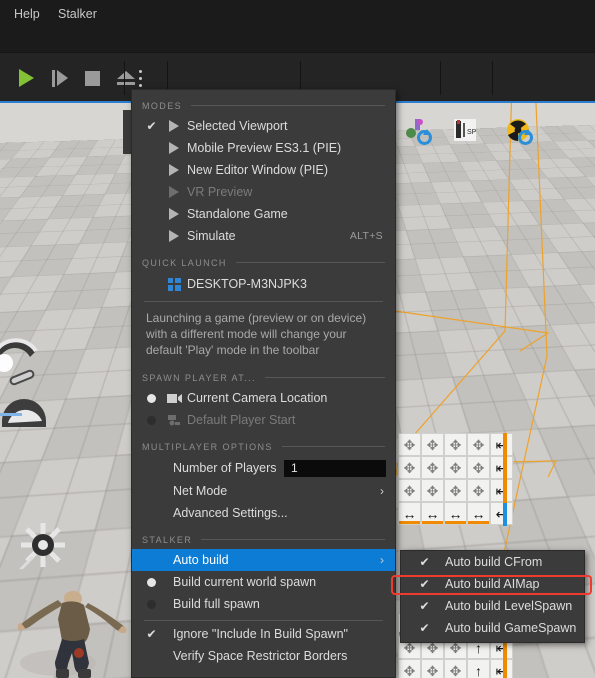 This screenshot has height=678, width=595. I want to click on auto-build-cfrom-label: Auto build CFrom, so click(494, 562).